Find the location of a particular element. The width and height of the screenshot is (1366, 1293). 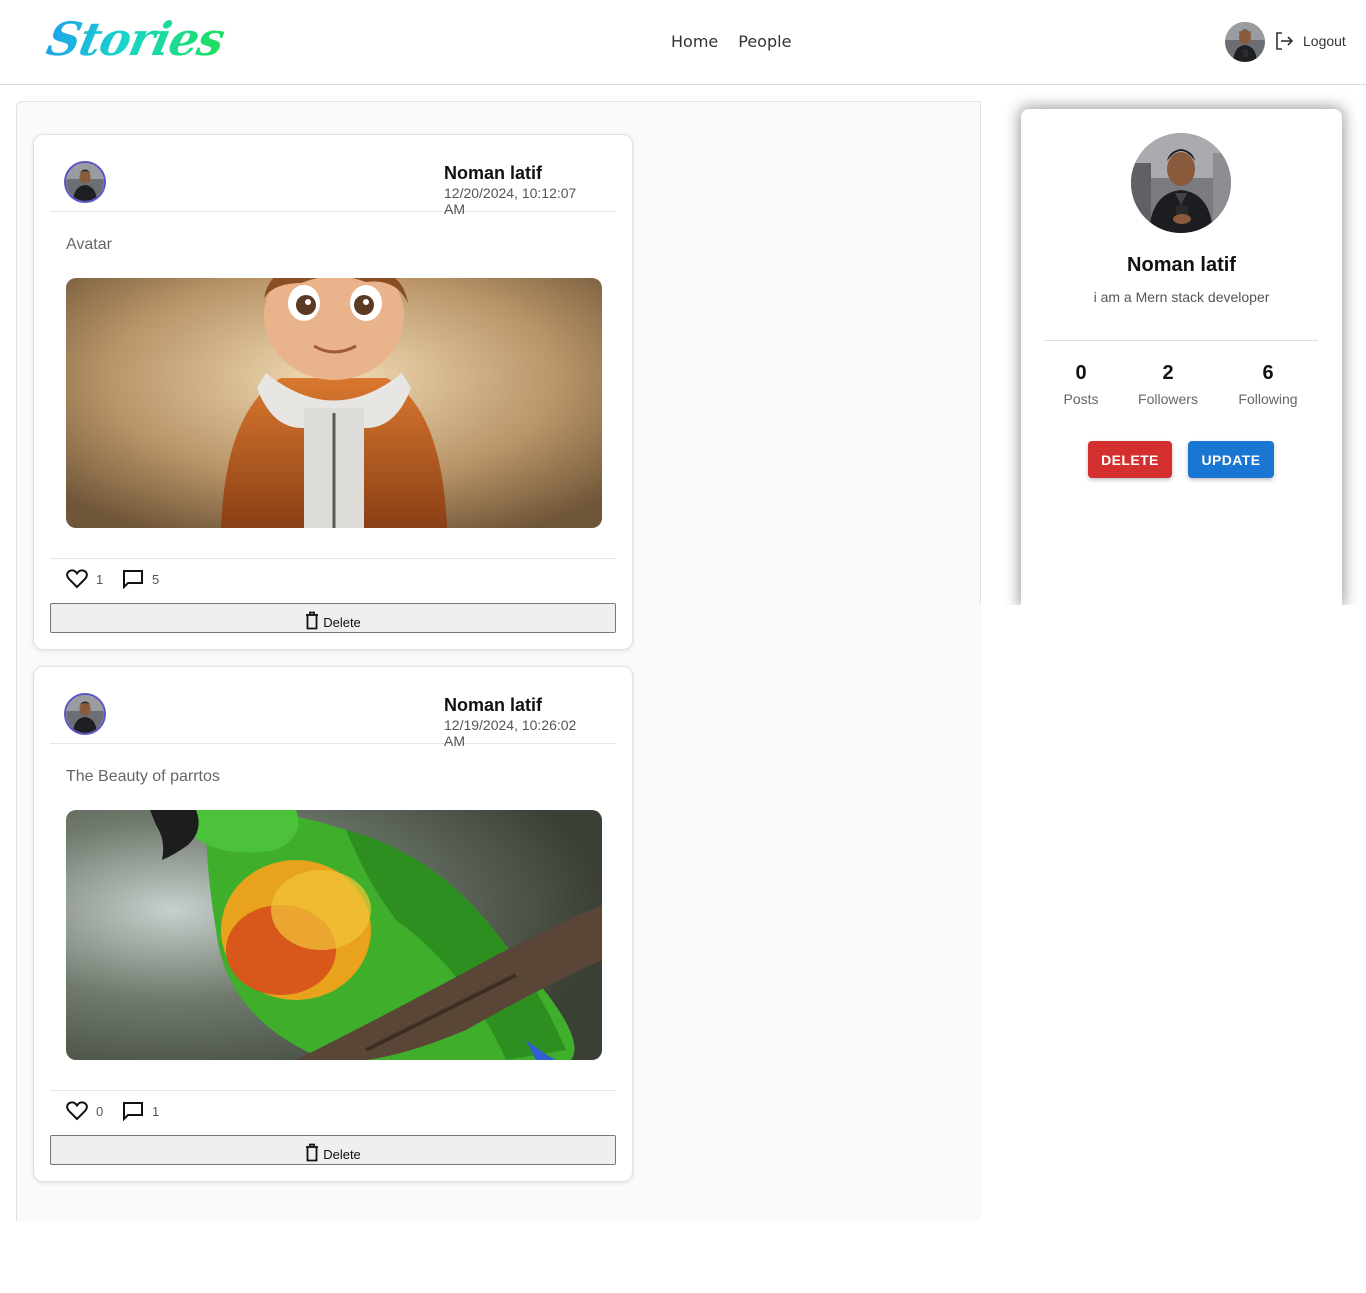

post-caption: Avatar is located at coordinates (89, 244).